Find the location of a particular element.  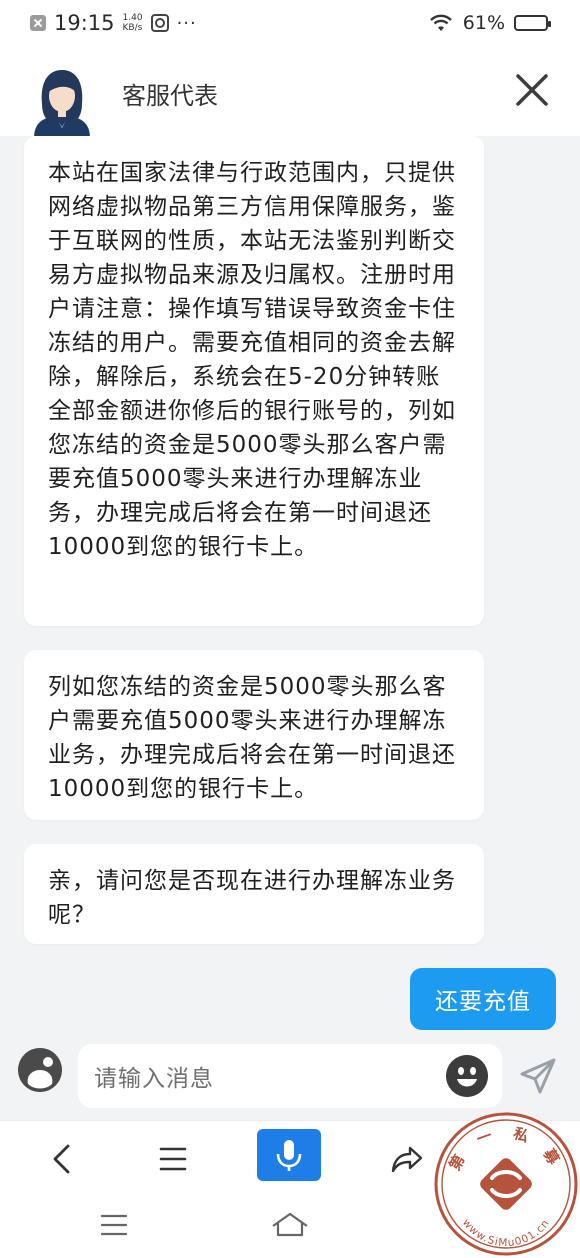

home-icon is located at coordinates (290, 1224).